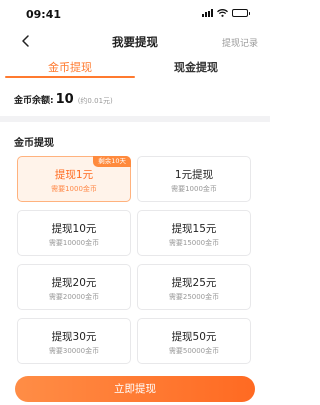  I want to click on nav-bar: 我要提现 提现记录, so click(135, 41).